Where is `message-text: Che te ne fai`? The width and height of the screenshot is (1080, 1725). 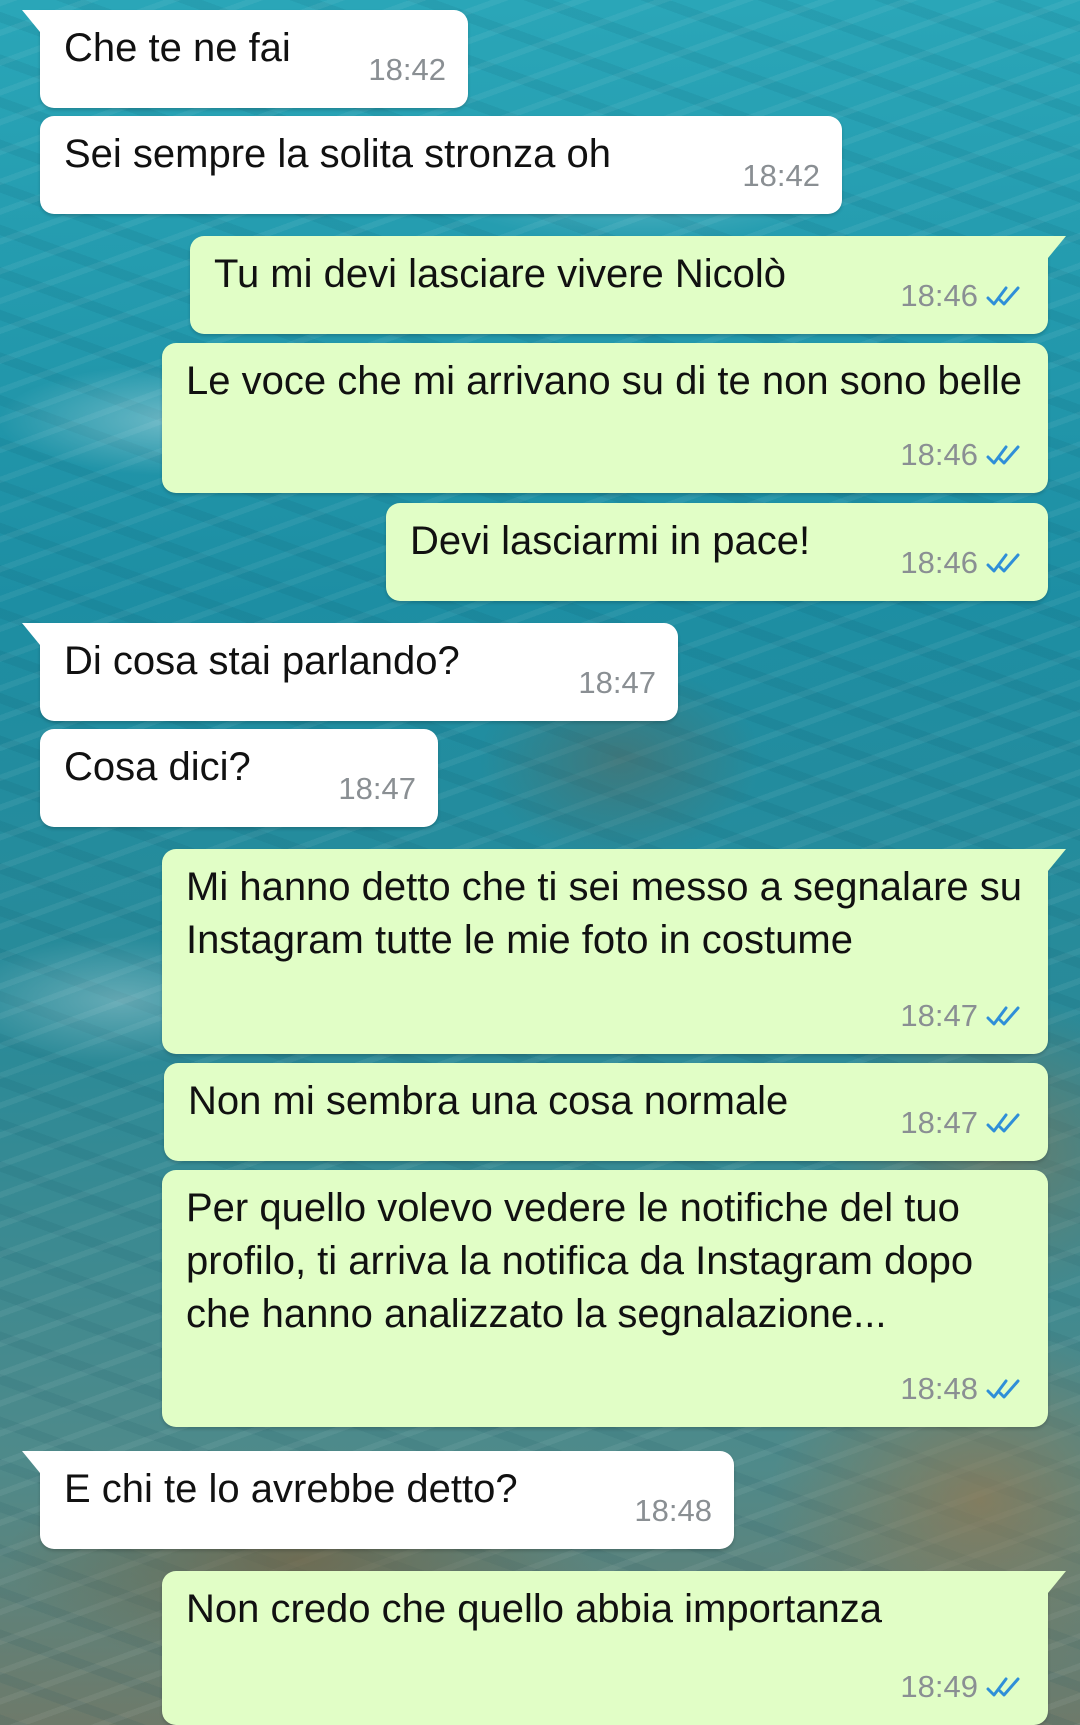
message-text: Che te ne fai is located at coordinates (177, 48).